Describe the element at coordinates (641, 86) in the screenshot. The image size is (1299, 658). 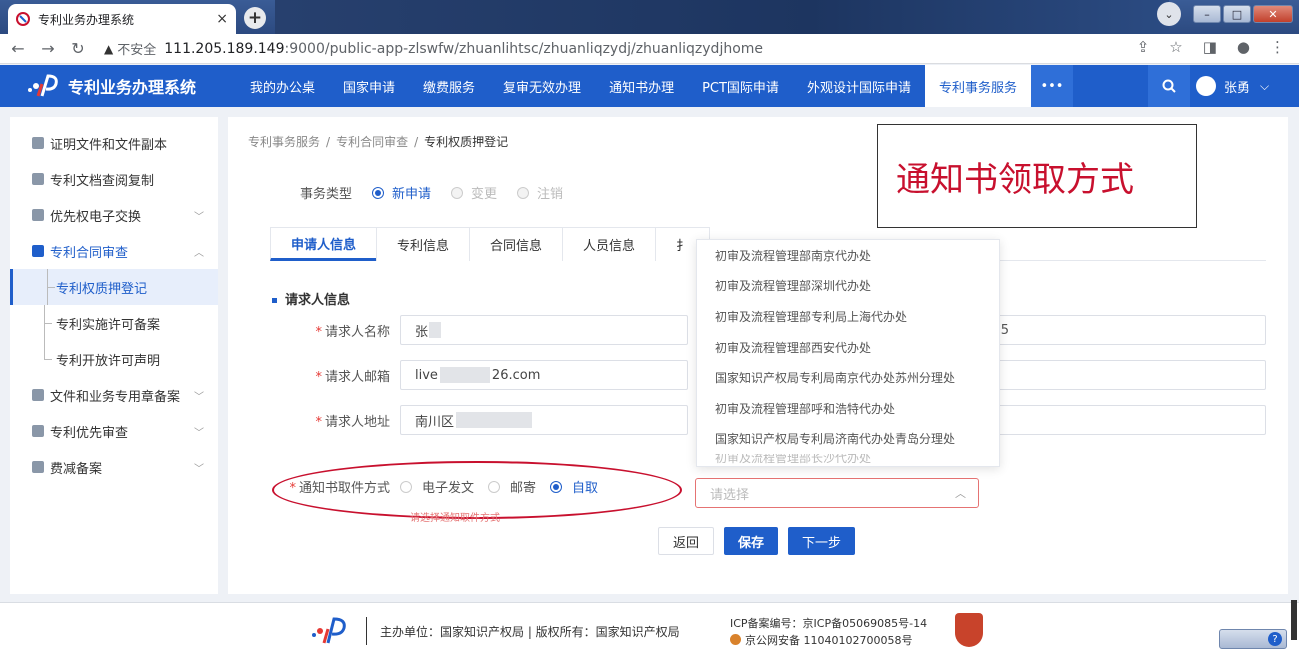
I see `menu-notice: 通知书办理` at that location.